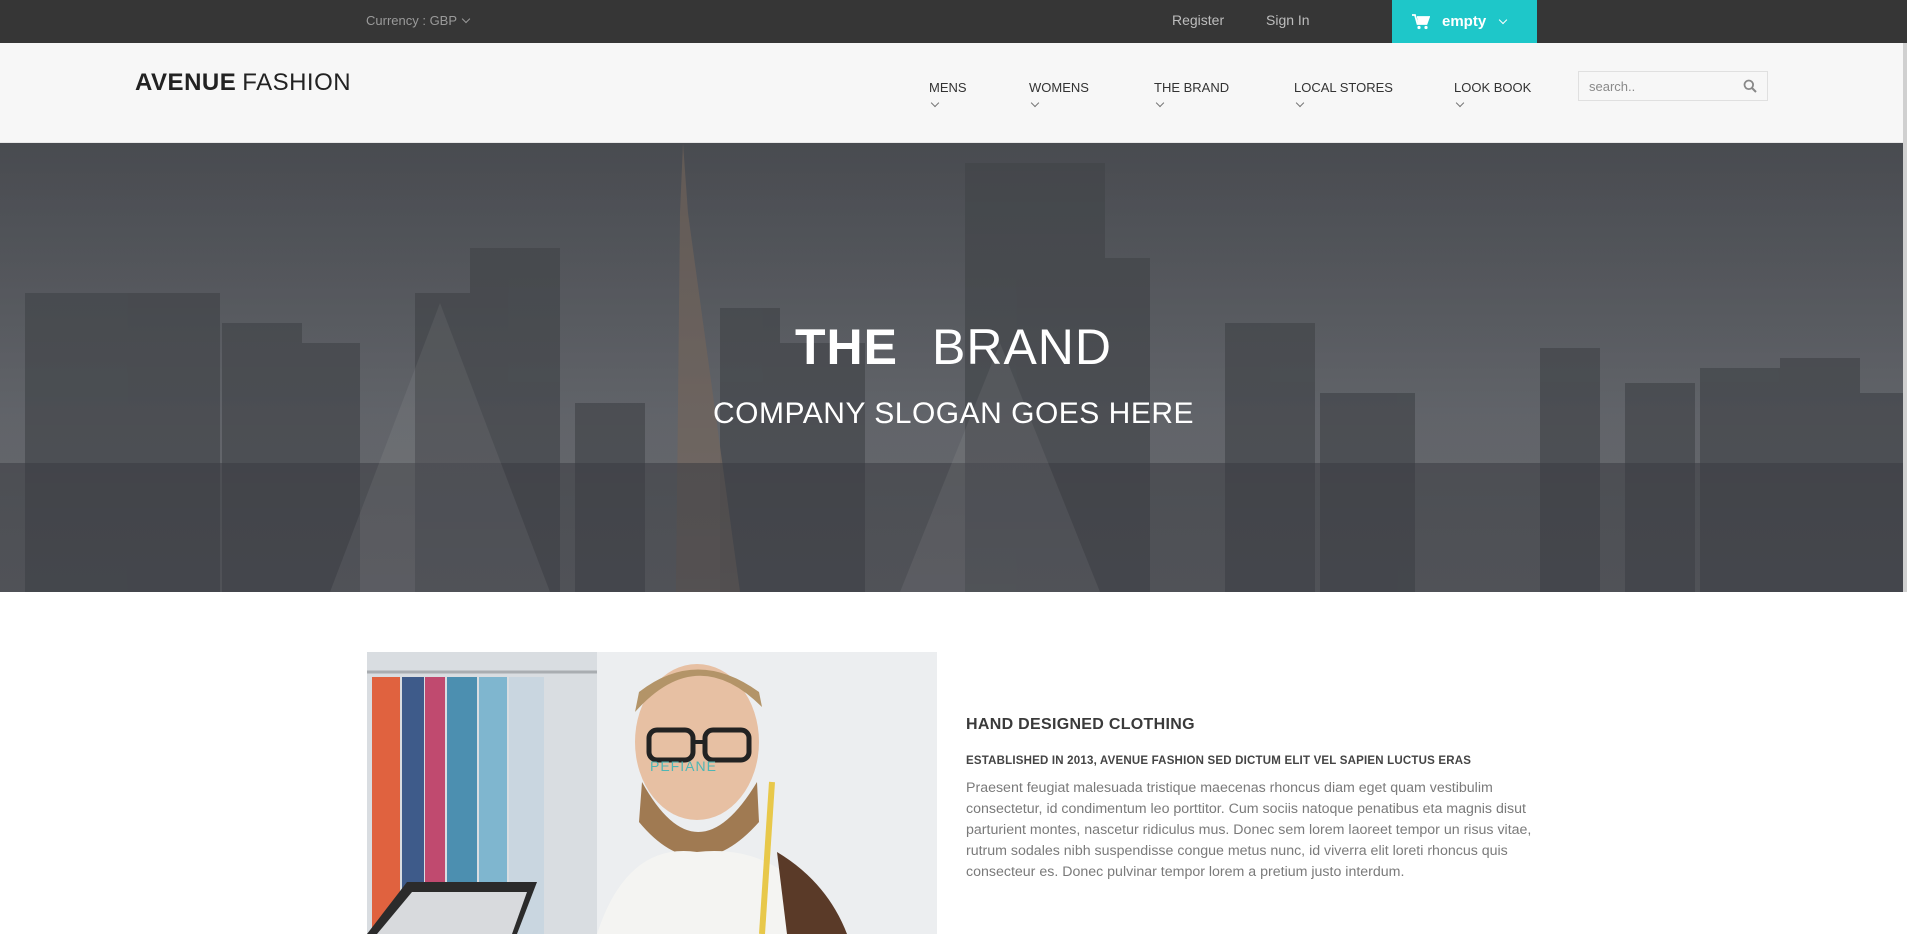 The width and height of the screenshot is (1907, 934). I want to click on cart-label: empty, so click(1464, 21).